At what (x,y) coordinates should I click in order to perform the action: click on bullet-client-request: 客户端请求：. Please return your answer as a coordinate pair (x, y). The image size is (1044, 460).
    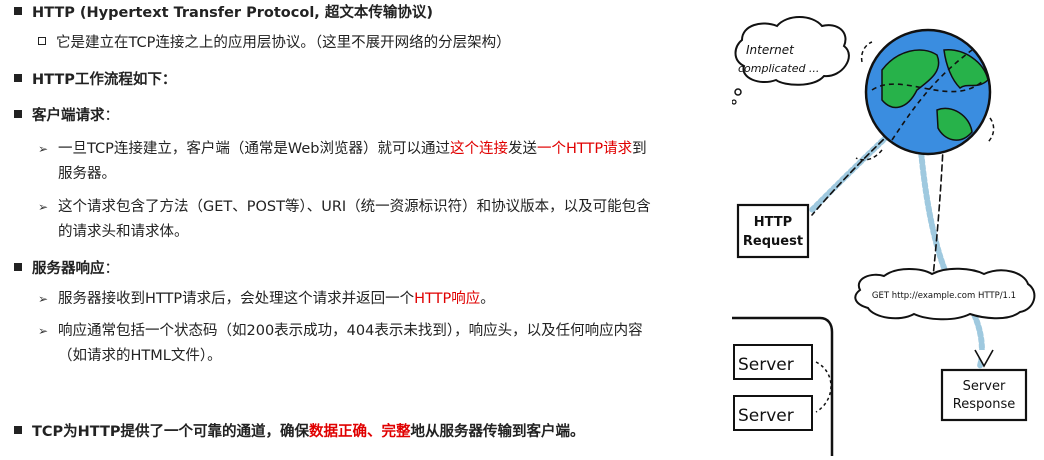
    Looking at the image, I should click on (66, 116).